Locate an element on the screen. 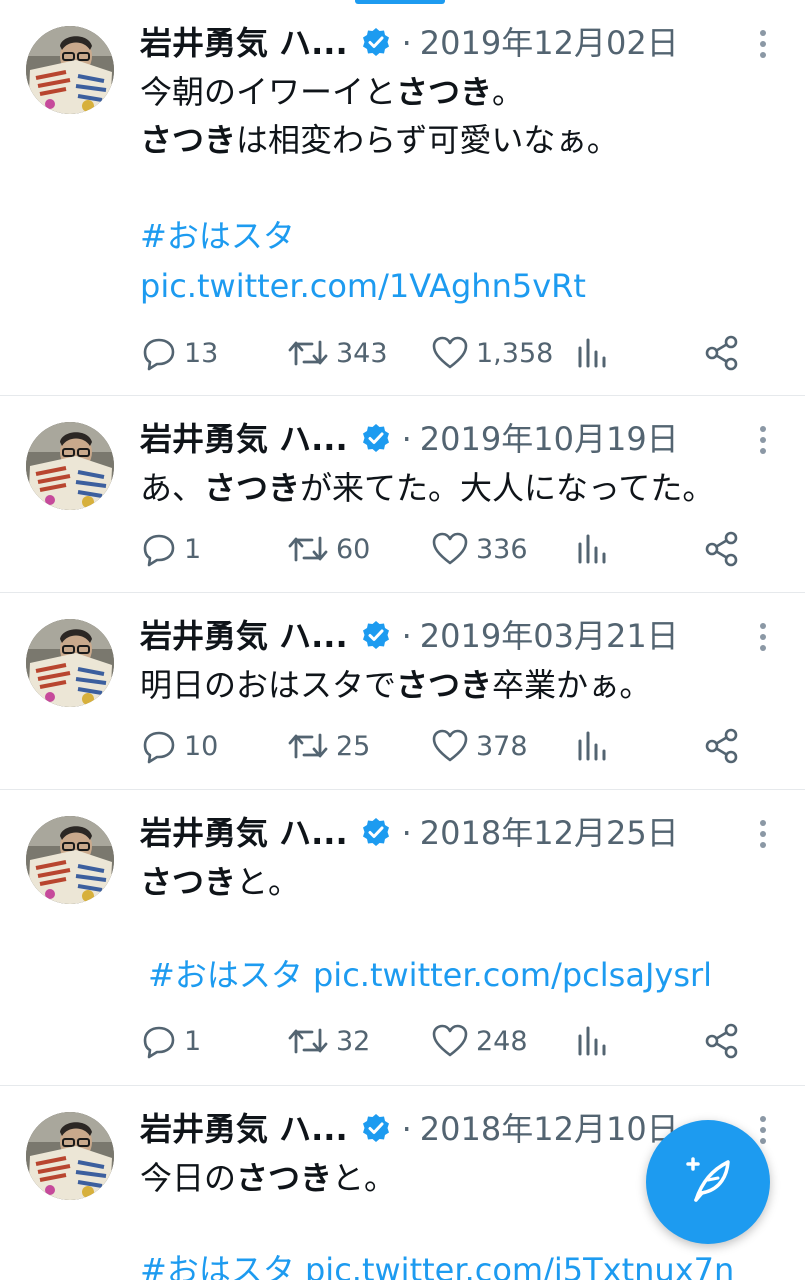 This screenshot has width=805, height=1280. tweet-actions: 13 343 1,358 is located at coordinates (447, 353).